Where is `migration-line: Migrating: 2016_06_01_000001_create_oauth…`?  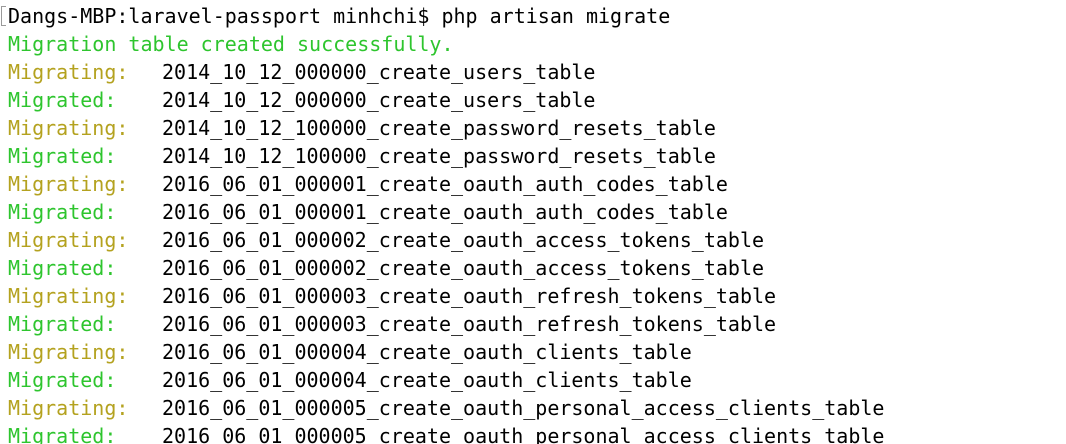 migration-line: Migrating: 2016_06_01_000001_create_oauth… is located at coordinates (368, 184).